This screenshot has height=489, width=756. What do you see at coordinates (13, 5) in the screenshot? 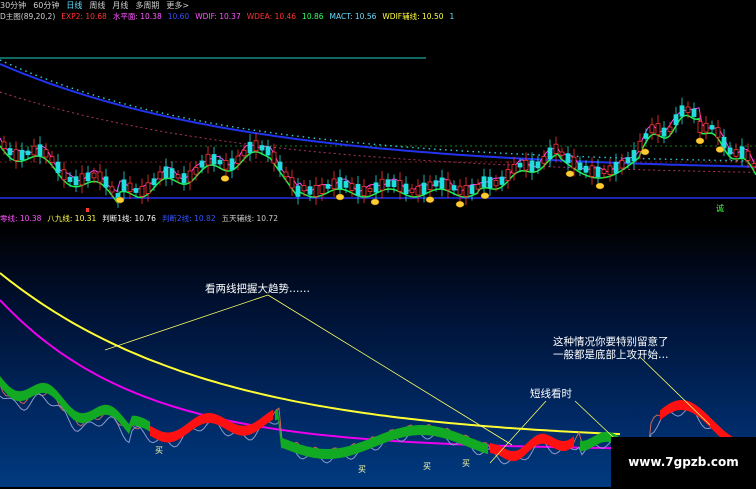
I see `tab-0: 30分钟` at bounding box center [13, 5].